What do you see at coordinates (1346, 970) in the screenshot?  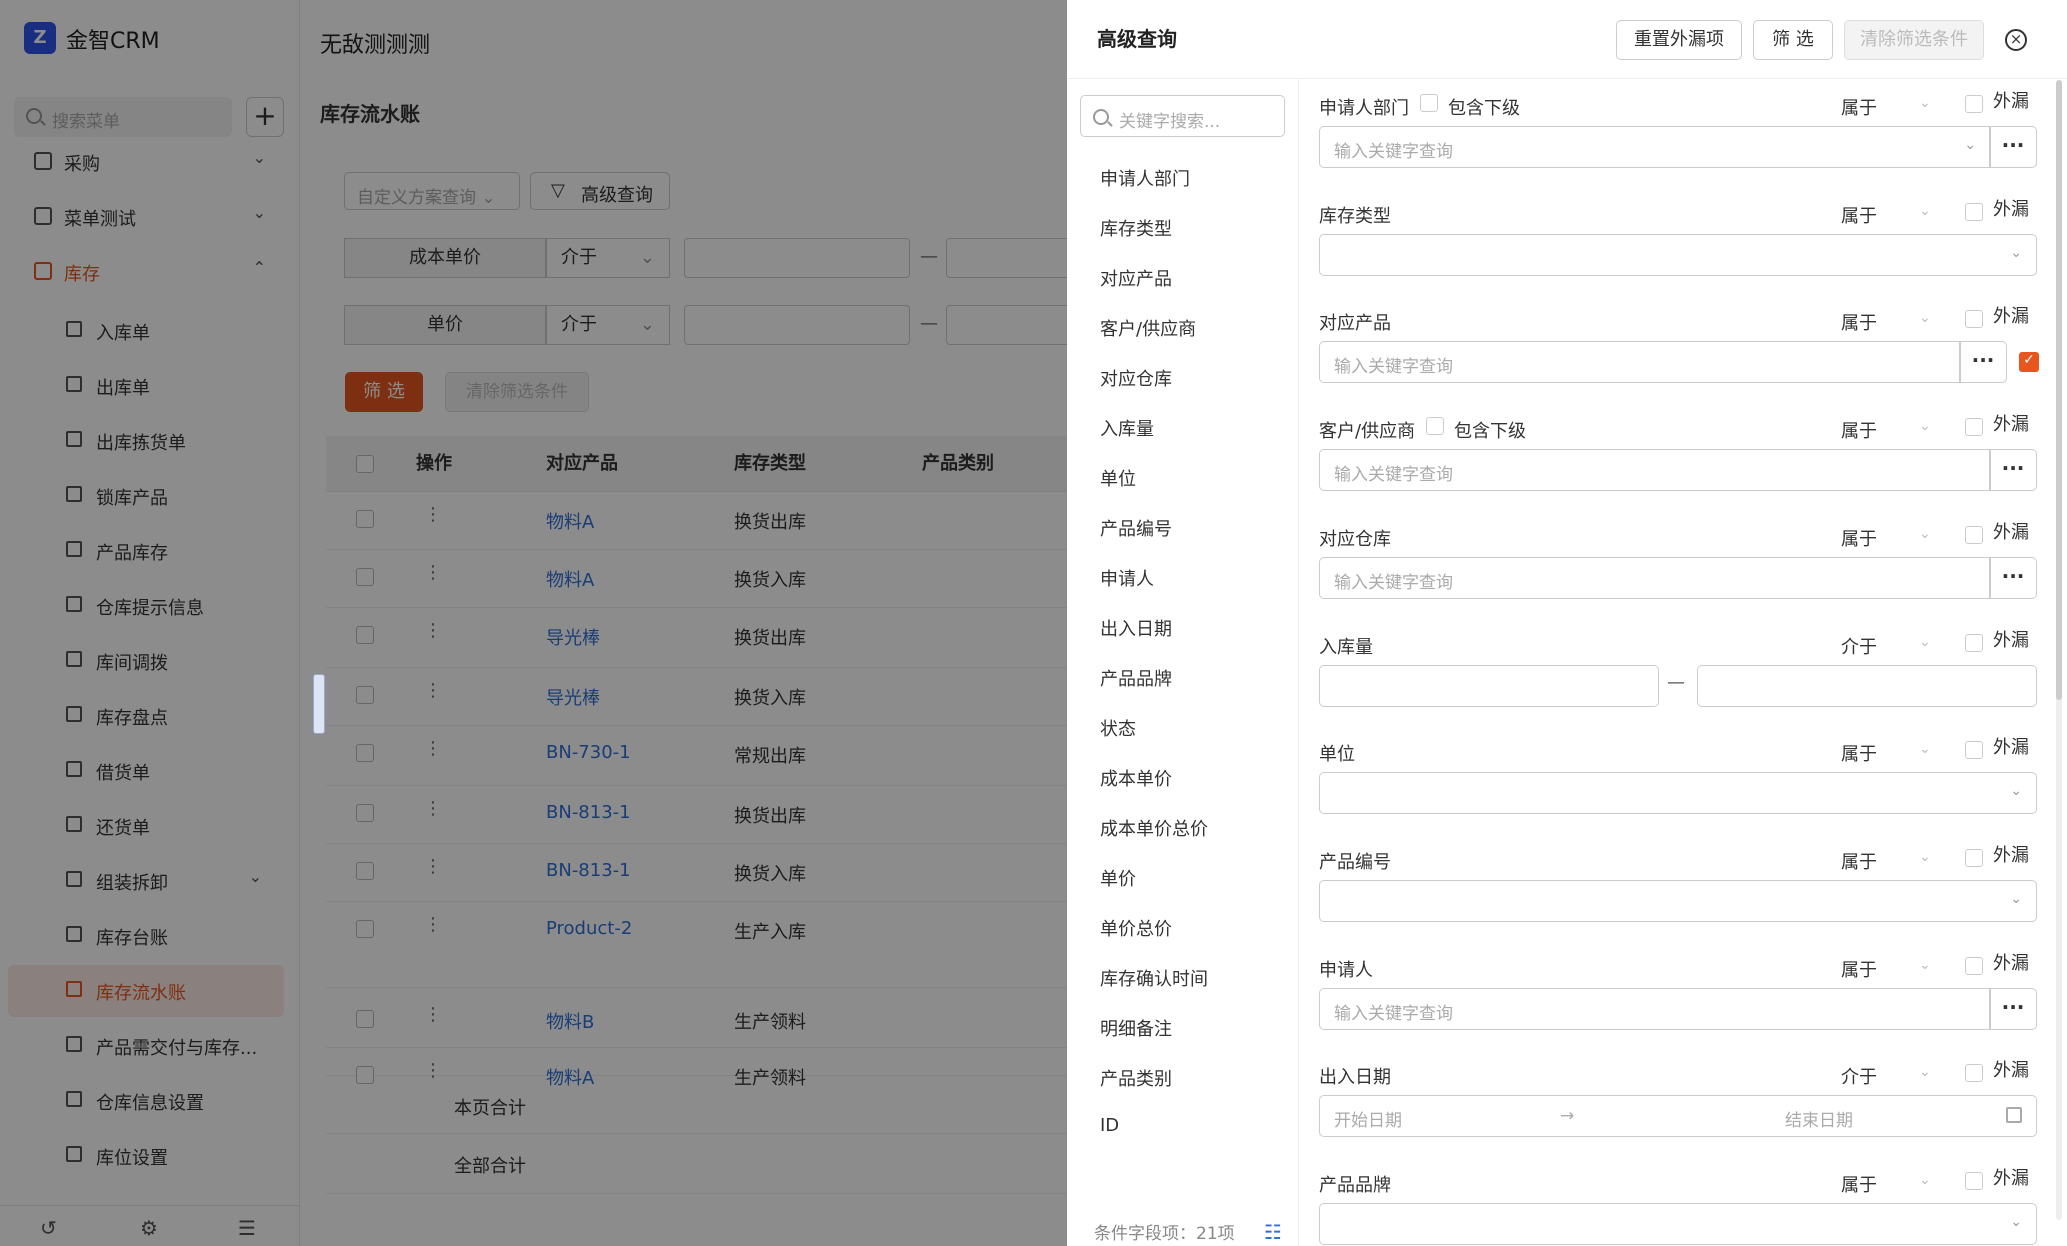 I see `condition-name: 申请人` at bounding box center [1346, 970].